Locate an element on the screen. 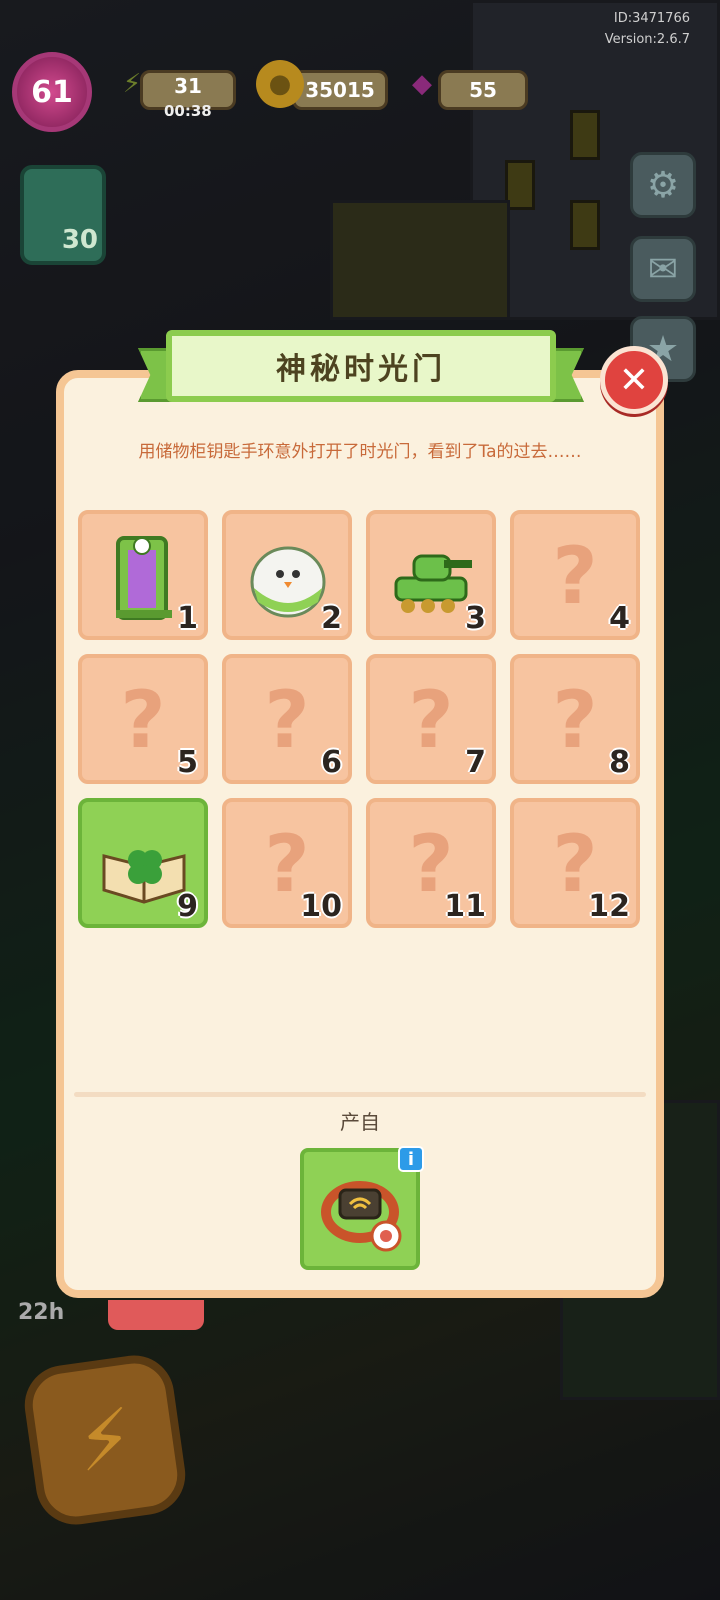 Image resolution: width=720 pixels, height=1600 pixels. coin-value: 35015 is located at coordinates (340, 90).